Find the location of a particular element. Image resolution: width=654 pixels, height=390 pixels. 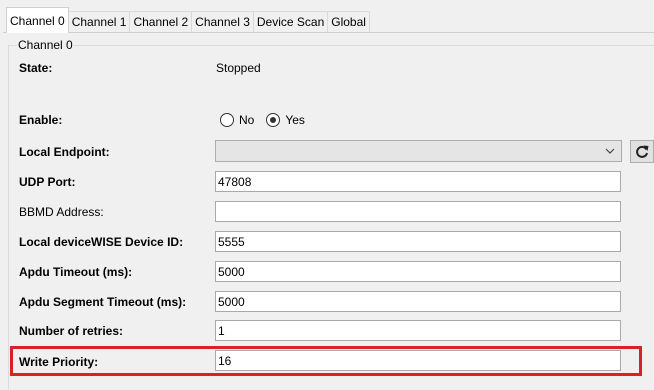

device-id-field is located at coordinates (418, 241).